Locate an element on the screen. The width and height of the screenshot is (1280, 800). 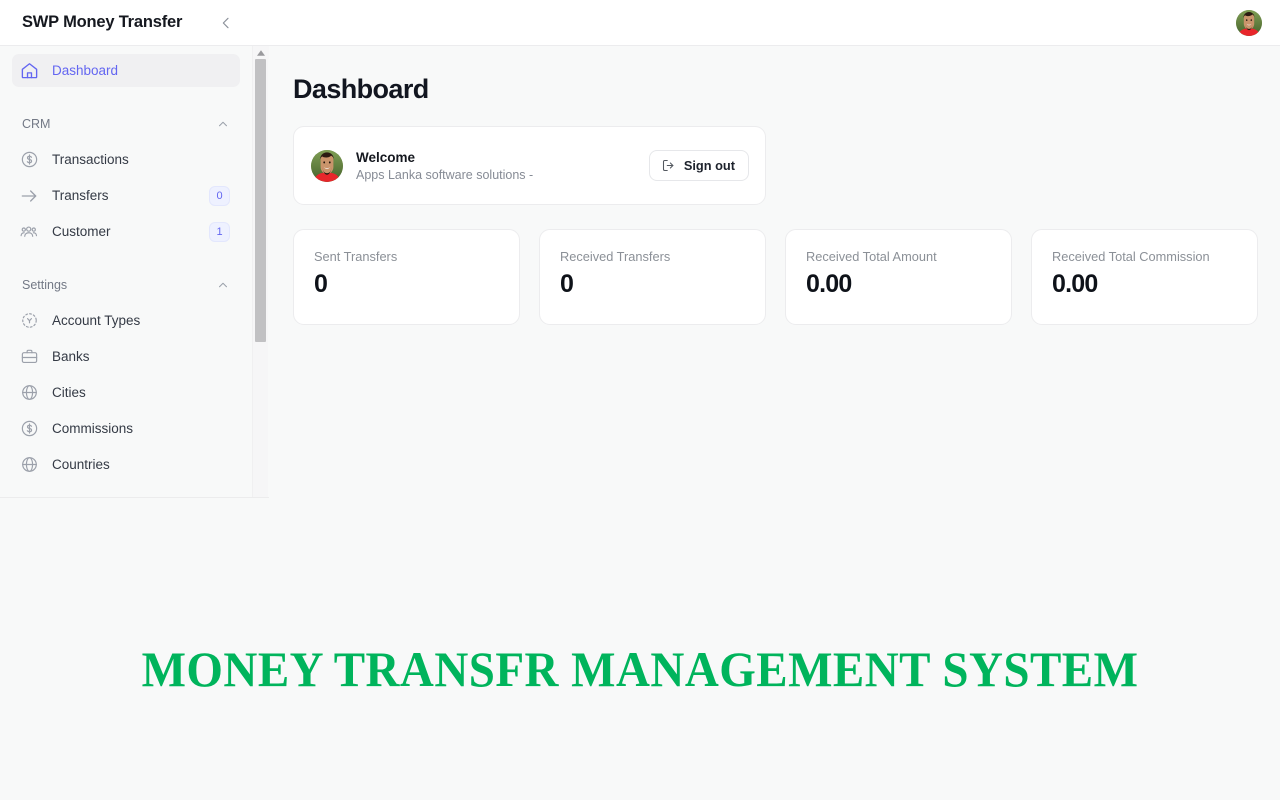
sidebar-item-countries: Countries is located at coordinates (126, 464).